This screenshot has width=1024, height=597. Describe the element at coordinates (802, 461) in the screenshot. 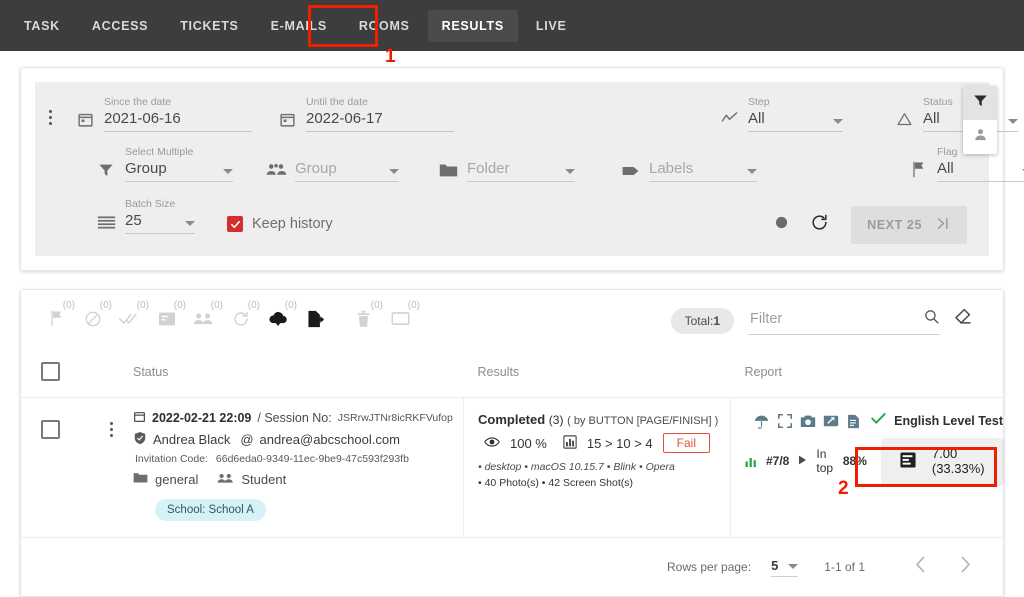

I see `play-icon` at that location.